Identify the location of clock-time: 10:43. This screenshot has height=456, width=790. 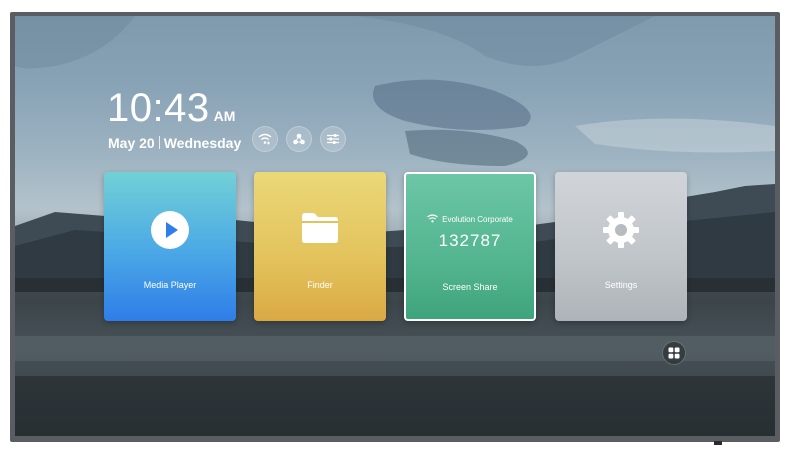
(158, 108).